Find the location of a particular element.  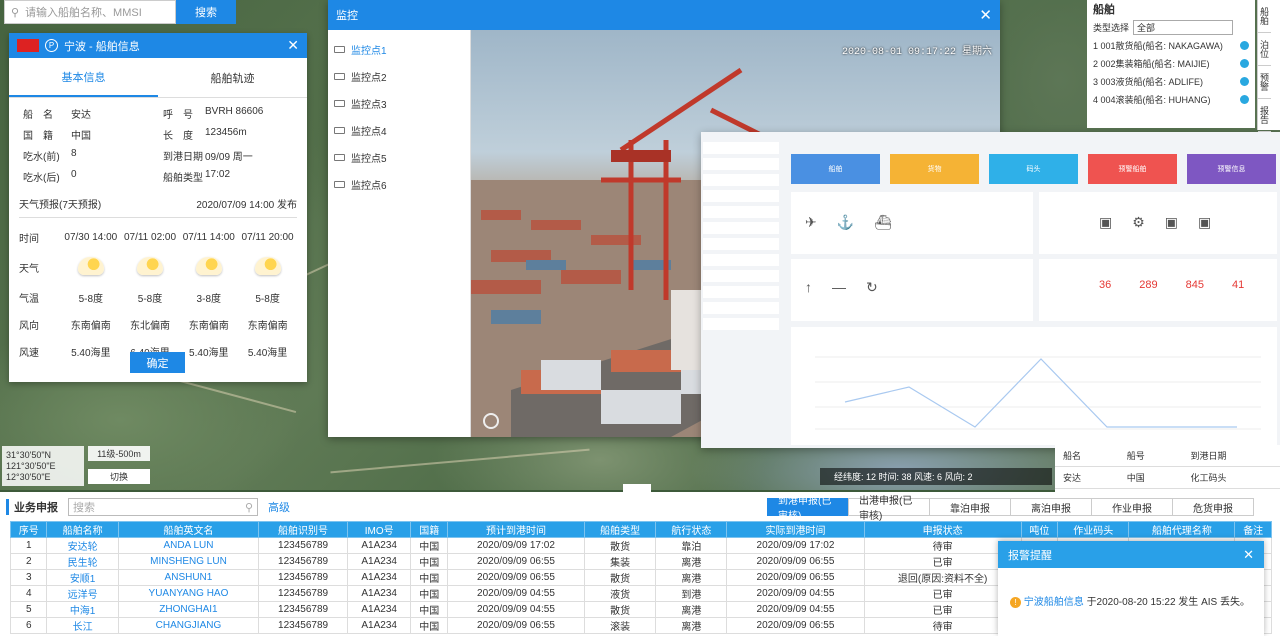

table-cell: 2020/09/09 04:55 is located at coordinates (516, 593).